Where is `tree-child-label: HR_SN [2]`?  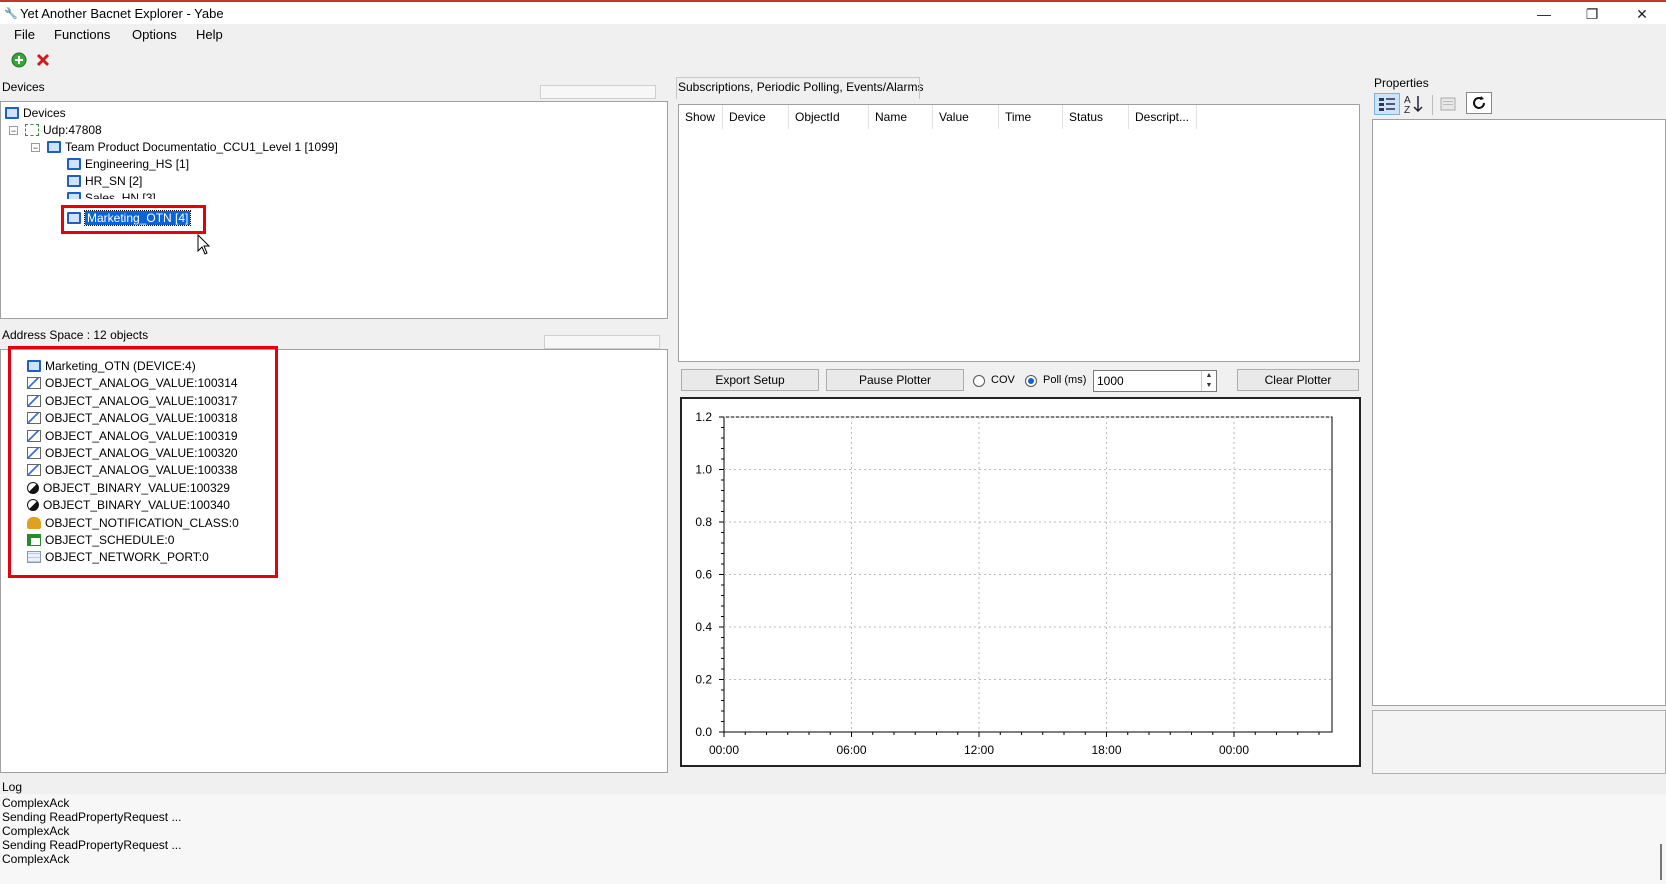
tree-child-label: HR_SN [2] is located at coordinates (114, 181).